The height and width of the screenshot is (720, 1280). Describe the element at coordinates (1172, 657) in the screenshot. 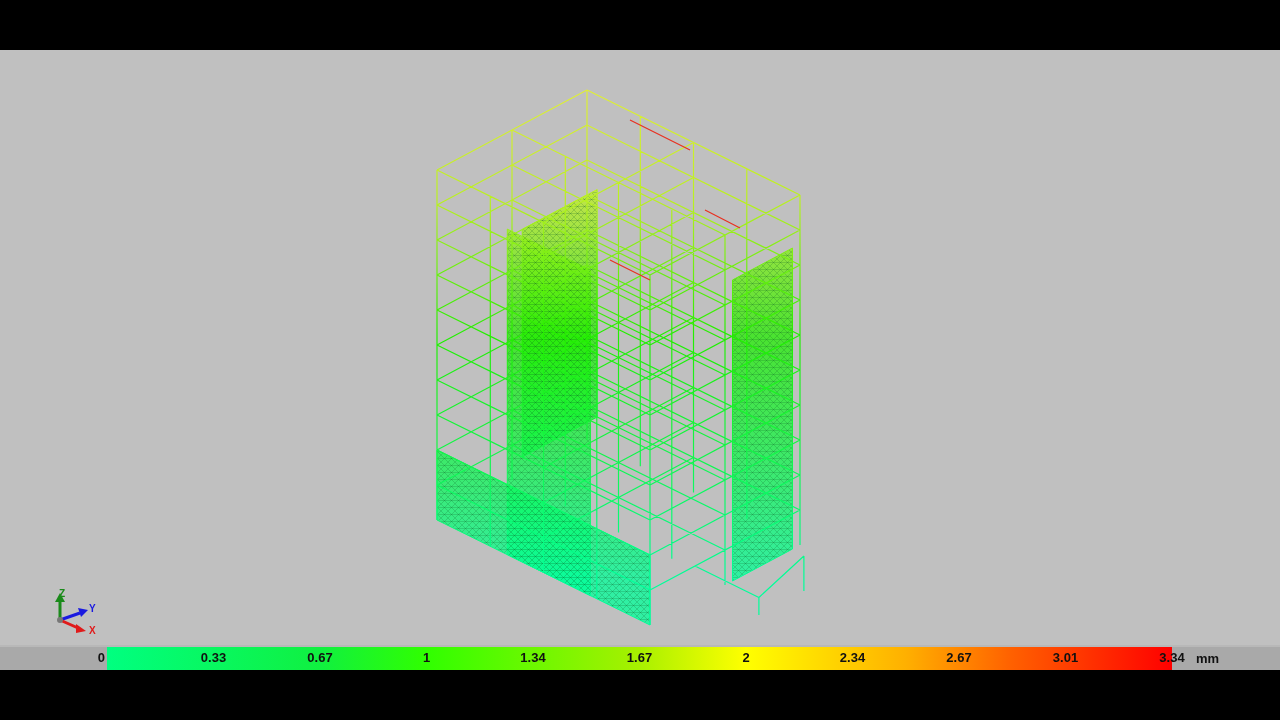

I see `scale-label: 3.34` at that location.